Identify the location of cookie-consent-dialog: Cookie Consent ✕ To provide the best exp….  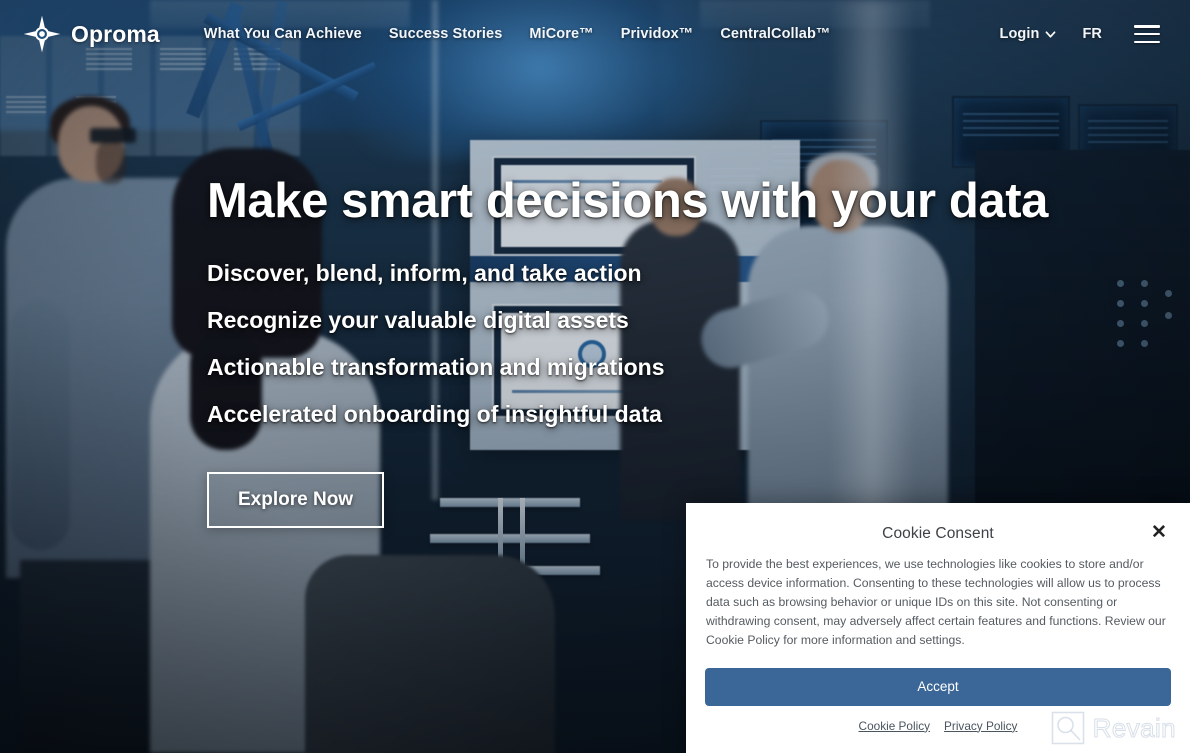
(938, 628).